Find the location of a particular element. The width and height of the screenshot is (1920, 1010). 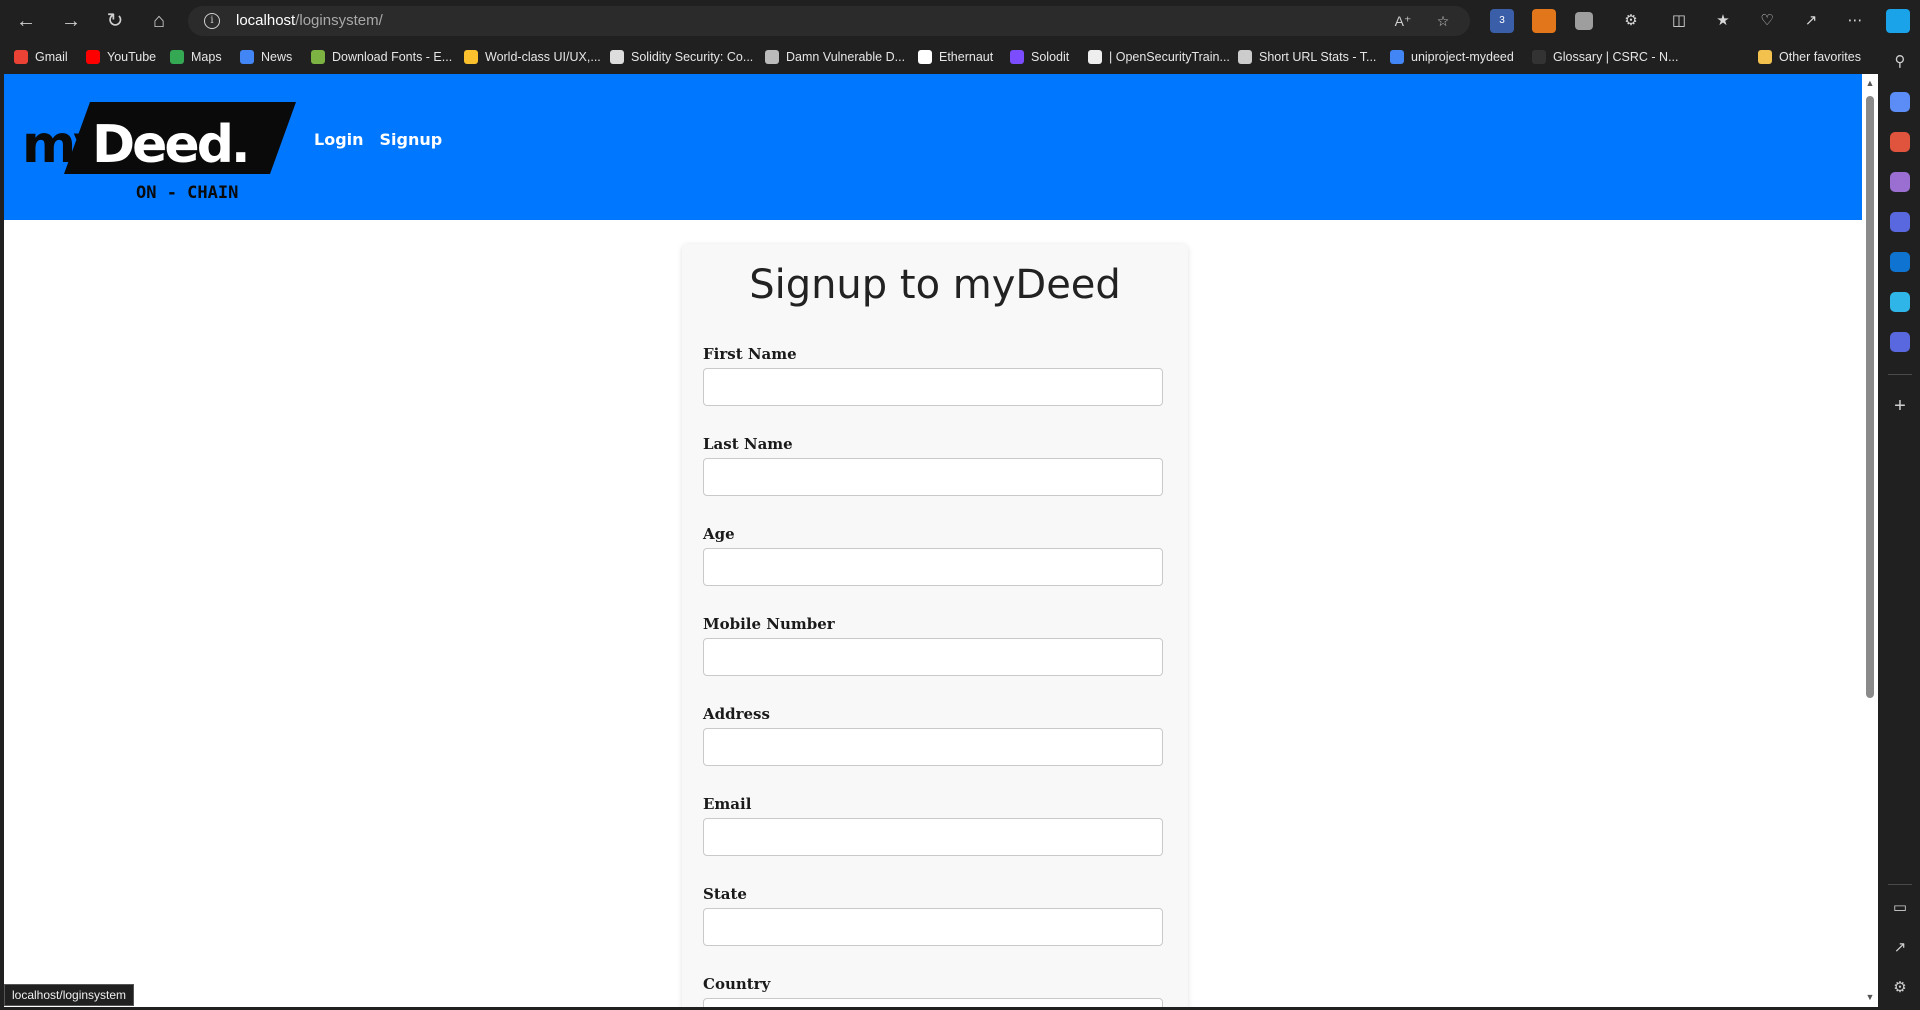

bookmark-item: Maps is located at coordinates (196, 57).